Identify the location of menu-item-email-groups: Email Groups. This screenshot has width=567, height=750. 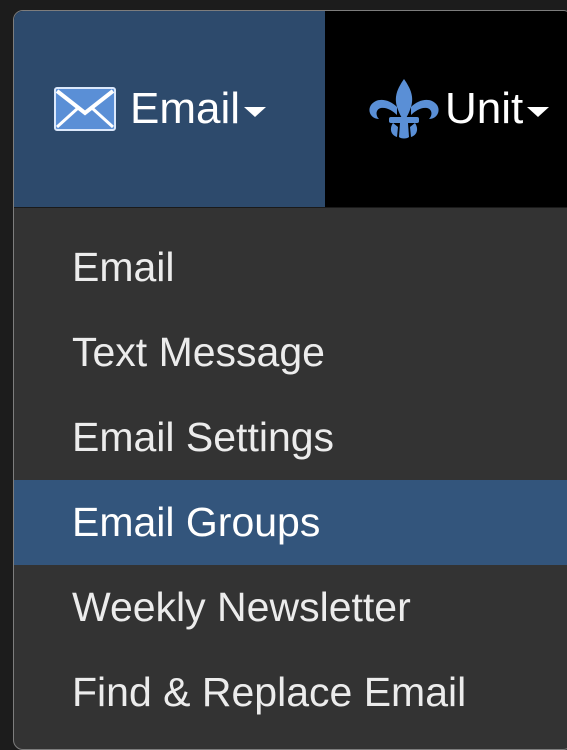
(290, 522).